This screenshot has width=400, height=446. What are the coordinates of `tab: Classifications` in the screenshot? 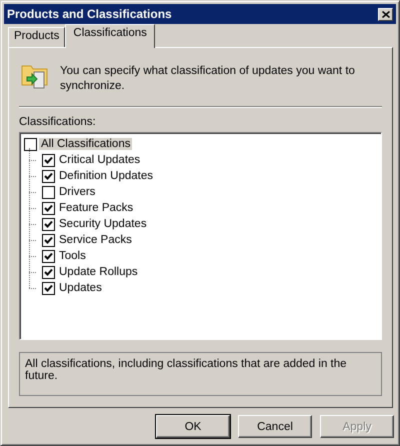 It's located at (110, 36).